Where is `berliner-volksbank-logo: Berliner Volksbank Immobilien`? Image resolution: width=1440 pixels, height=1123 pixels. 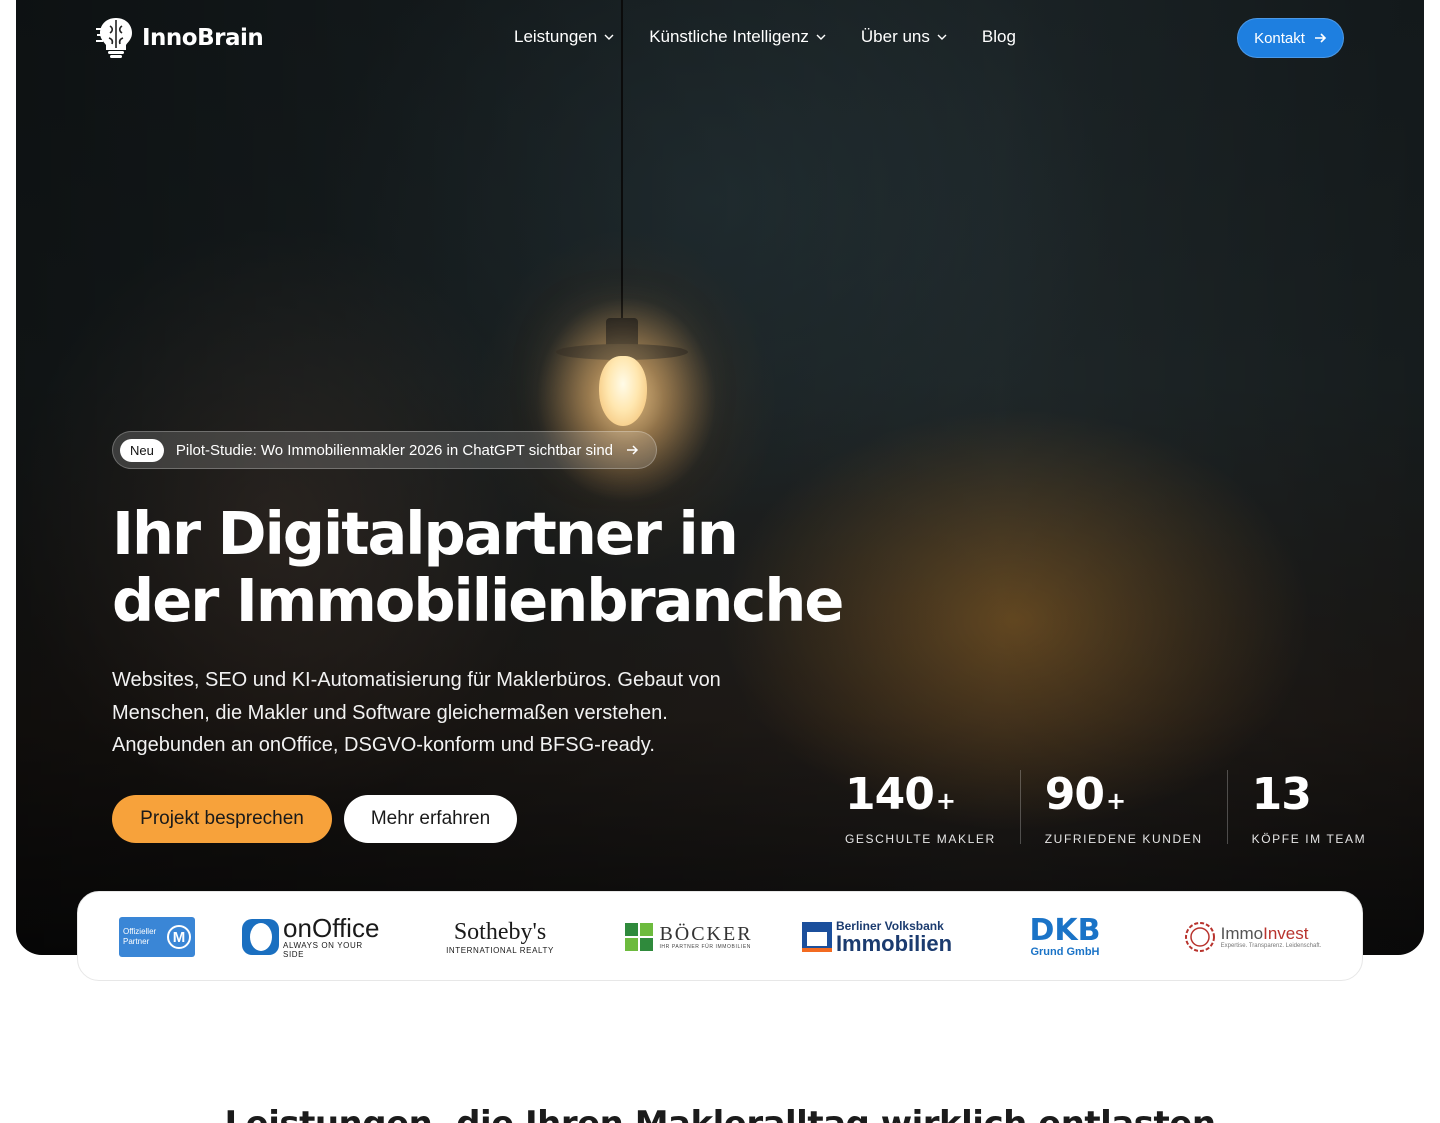 berliner-volksbank-logo: Berliner Volksbank Immobilien is located at coordinates (876, 937).